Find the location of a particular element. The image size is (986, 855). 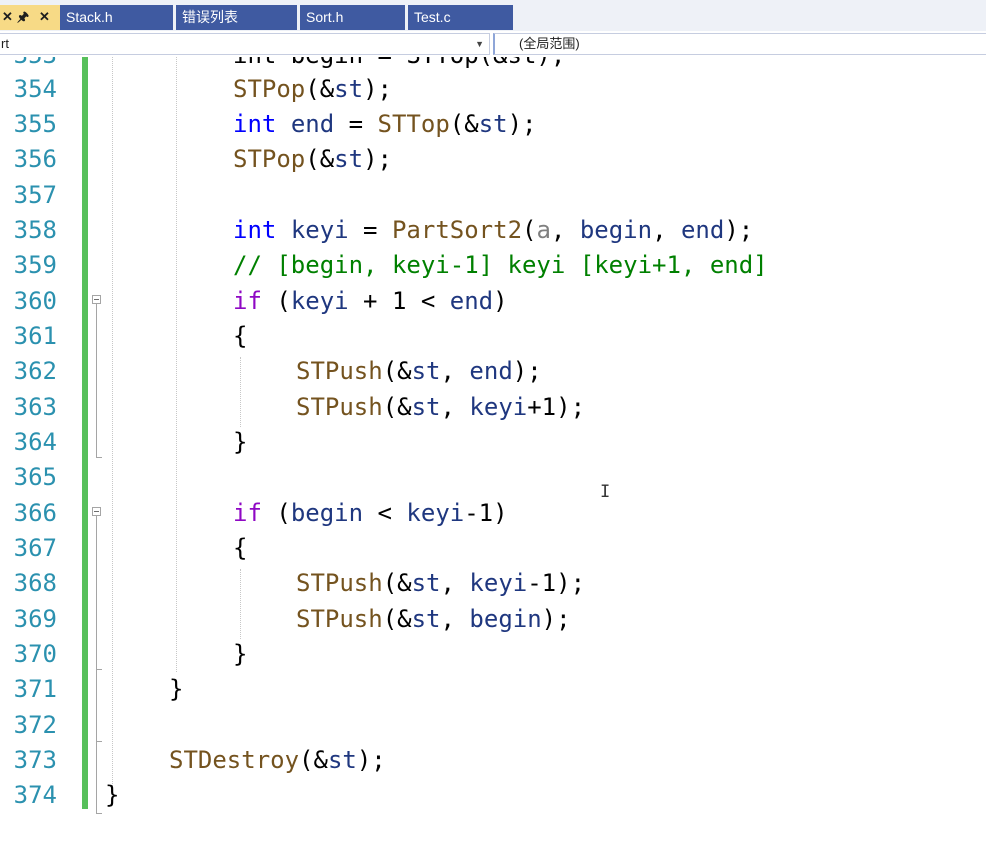

line-number: 373 is located at coordinates (35, 760).